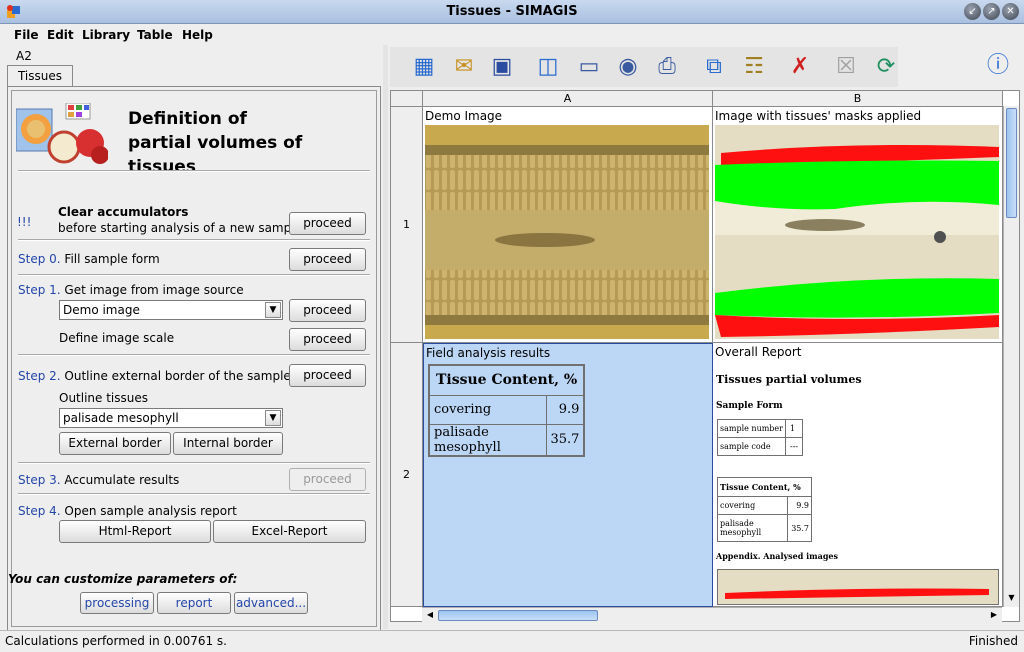 Image resolution: width=1024 pixels, height=652 pixels. What do you see at coordinates (800, 67) in the screenshot?
I see `delete-icon: ✗` at bounding box center [800, 67].